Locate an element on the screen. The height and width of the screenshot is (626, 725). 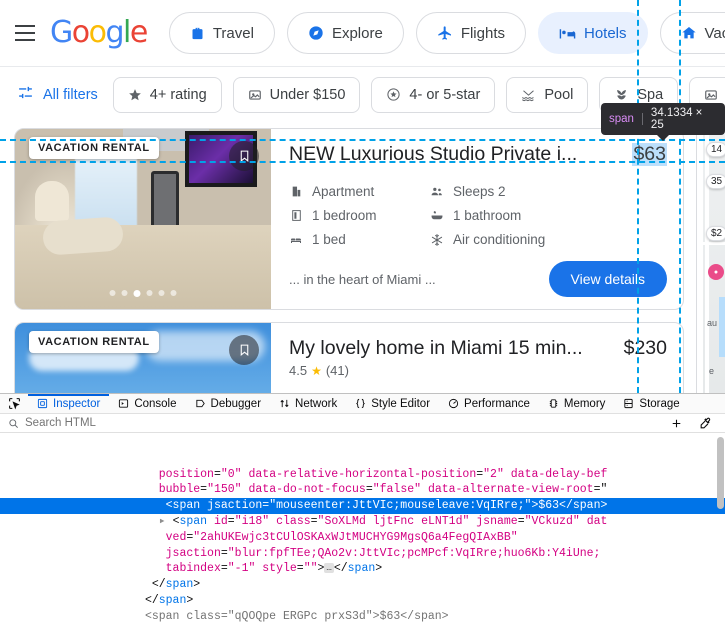
dom-token: style is located at coordinates (279, 569).